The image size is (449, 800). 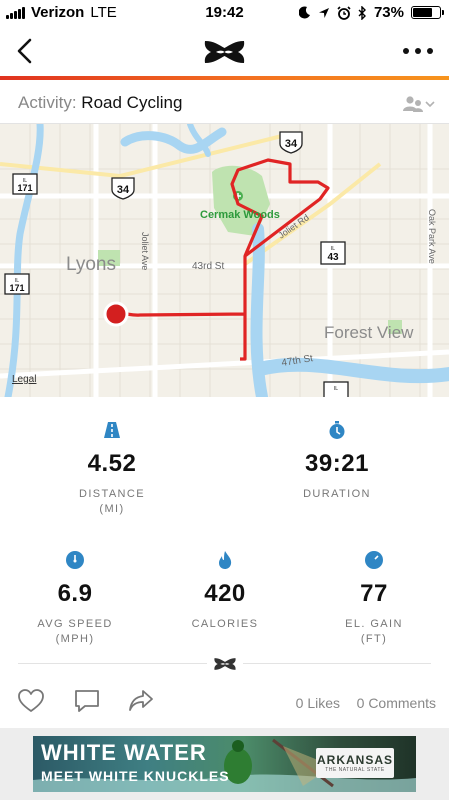 I want to click on elevation-icon, so click(x=374, y=560).